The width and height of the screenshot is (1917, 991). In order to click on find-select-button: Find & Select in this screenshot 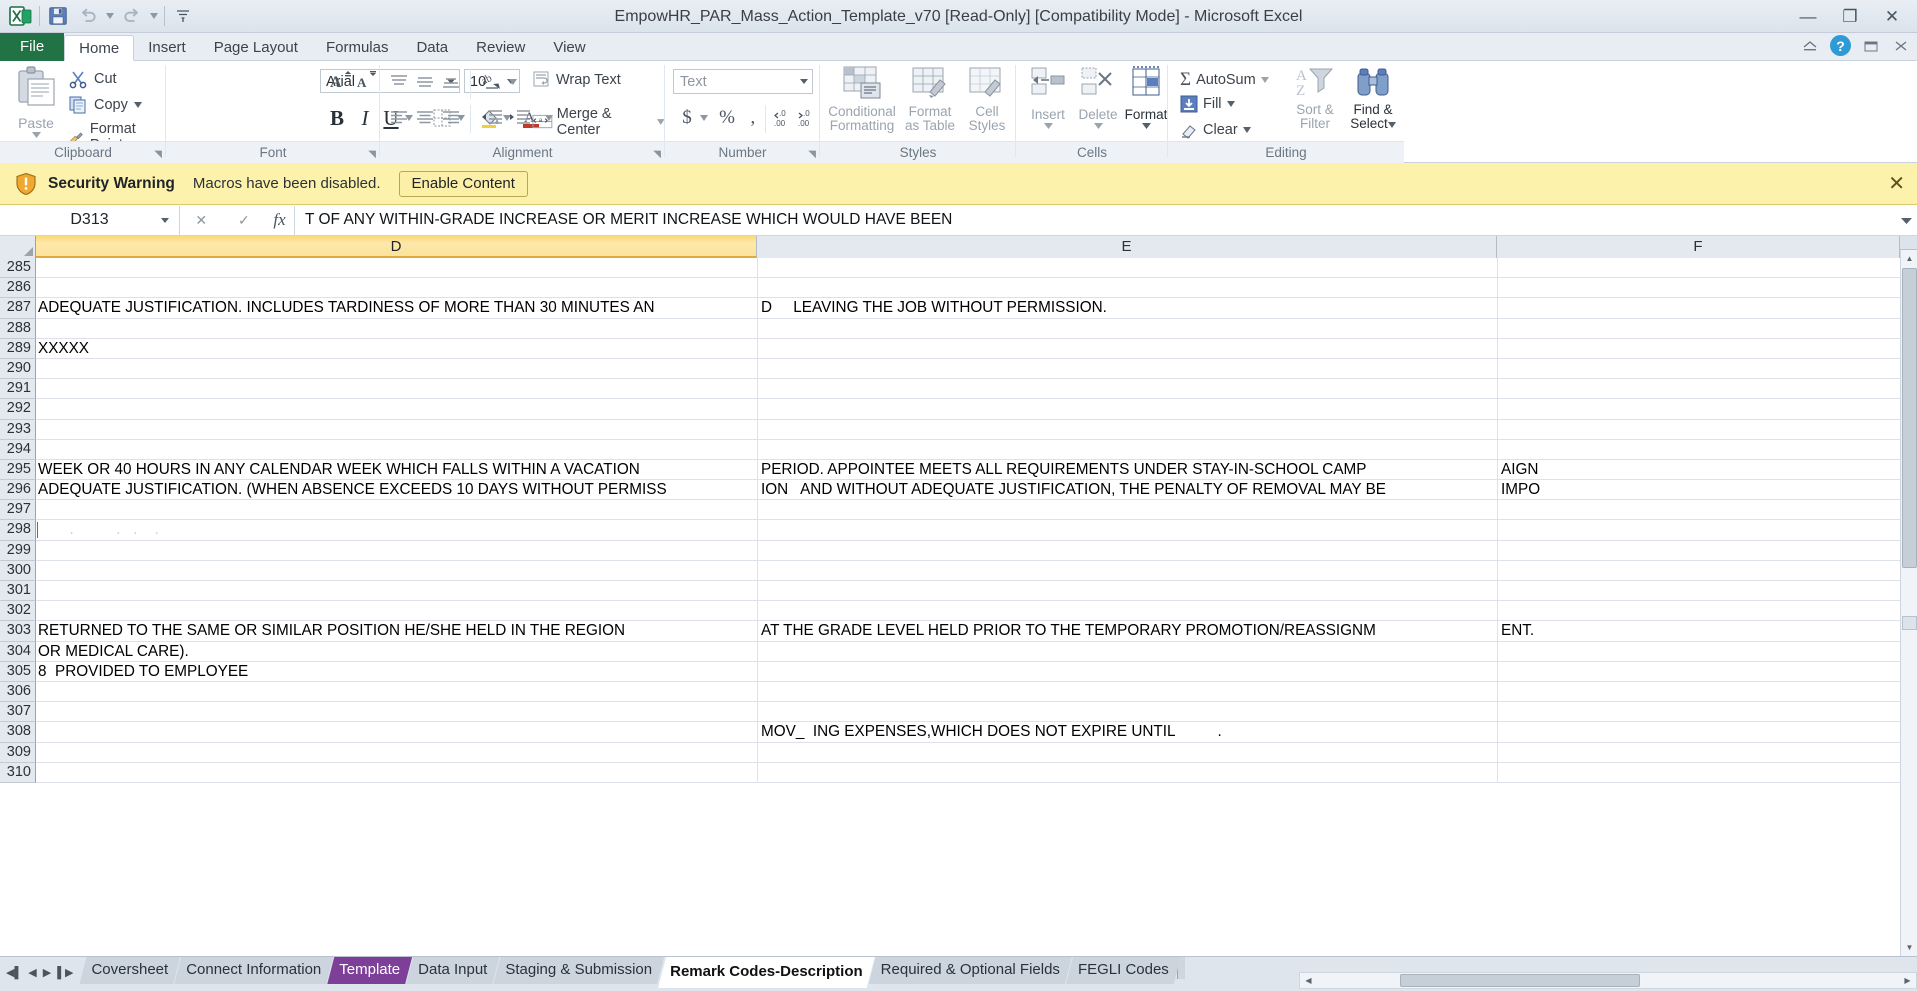, I will do `click(1373, 98)`.